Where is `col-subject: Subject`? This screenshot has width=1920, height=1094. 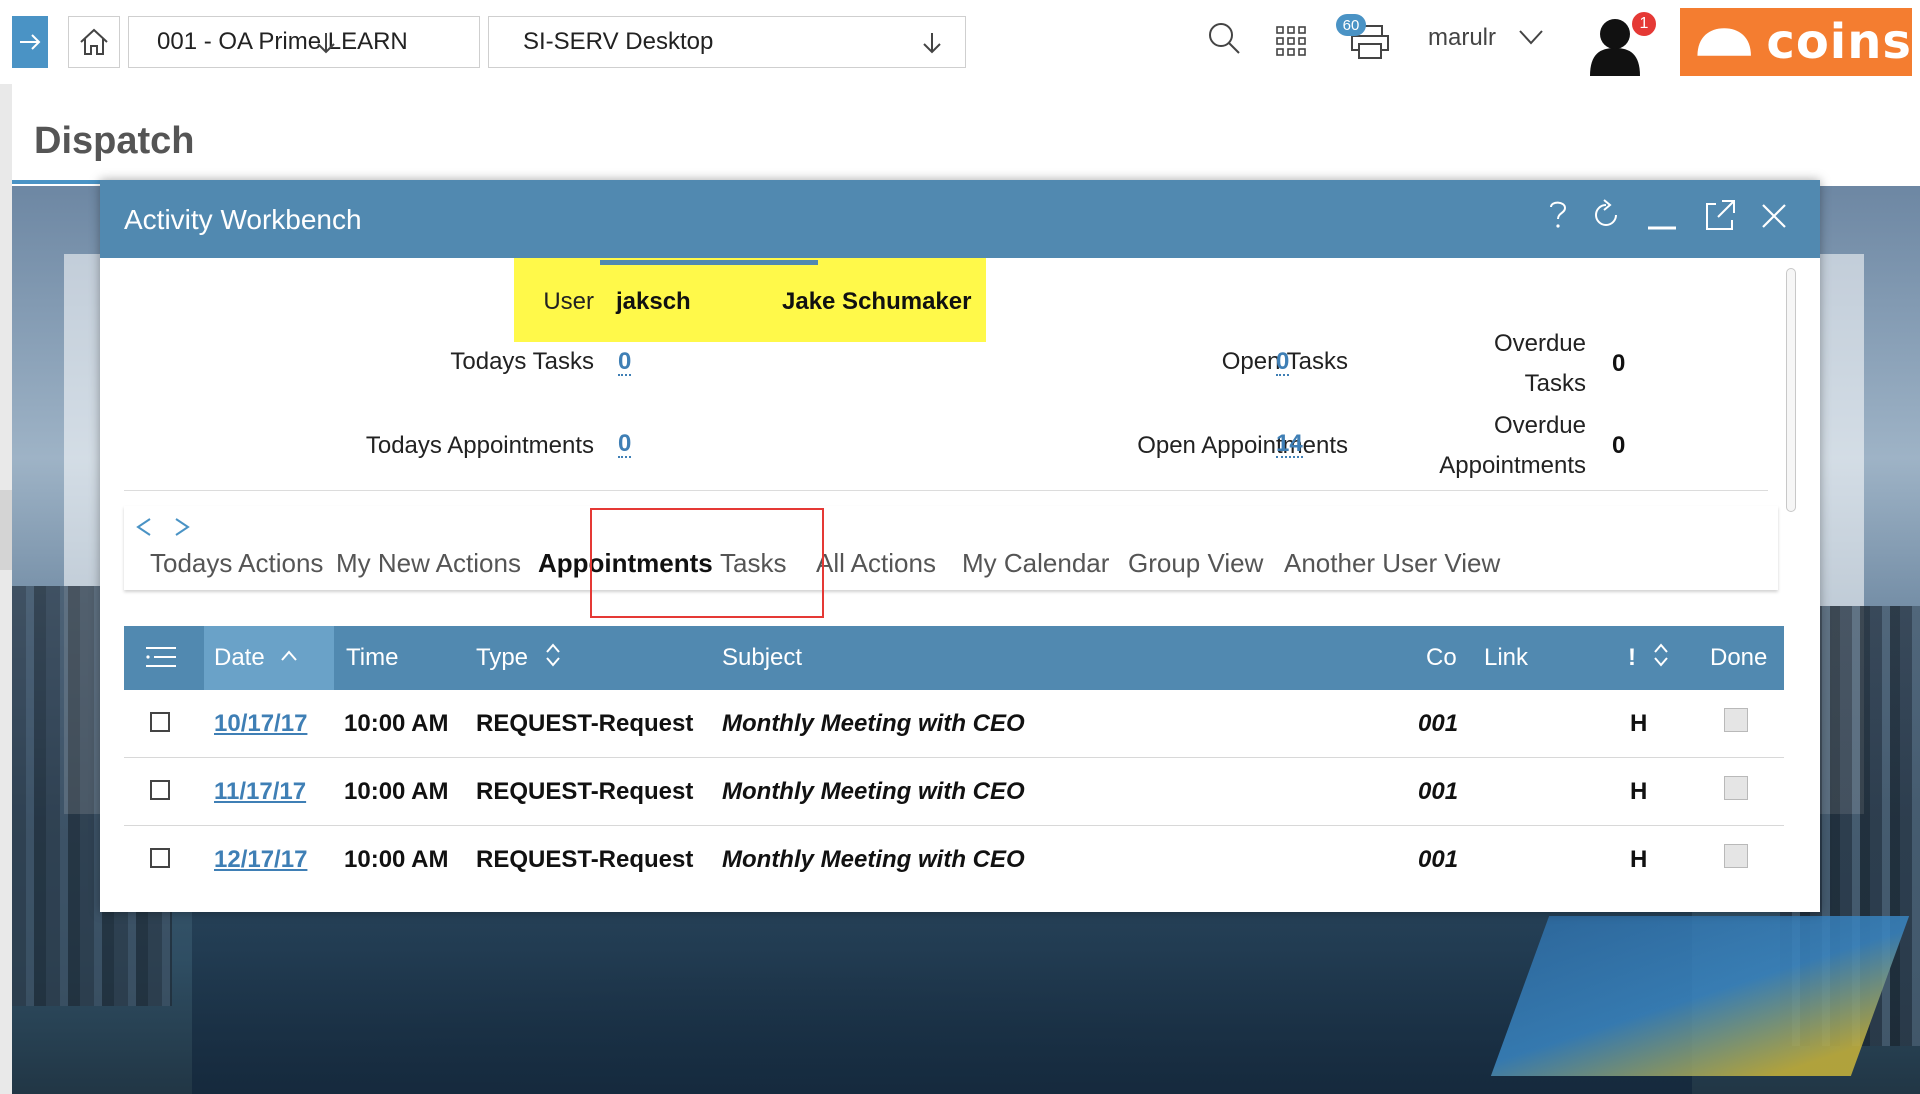
col-subject: Subject is located at coordinates (762, 658).